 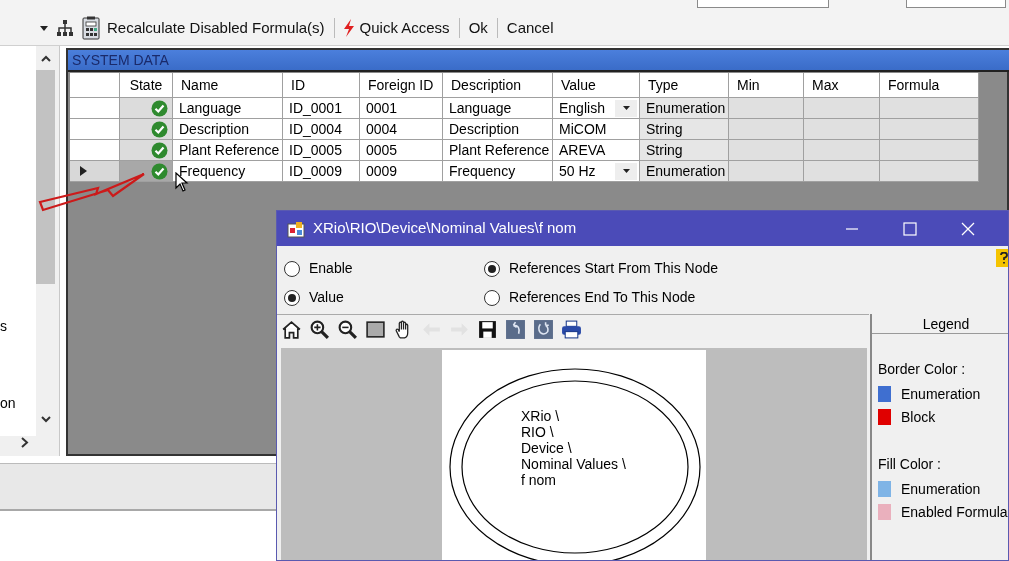 What do you see at coordinates (331, 268) in the screenshot?
I see `radio-label: Enable` at bounding box center [331, 268].